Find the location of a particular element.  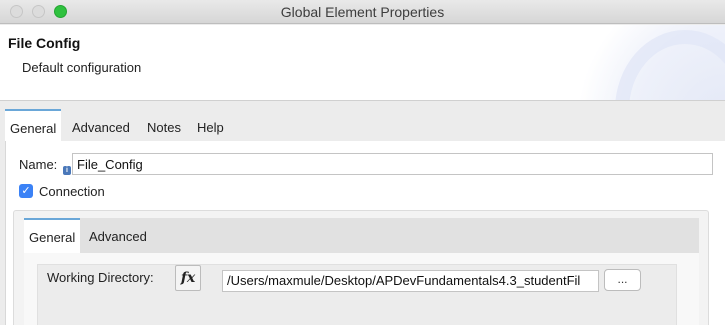

tab-general: General is located at coordinates (33, 125).